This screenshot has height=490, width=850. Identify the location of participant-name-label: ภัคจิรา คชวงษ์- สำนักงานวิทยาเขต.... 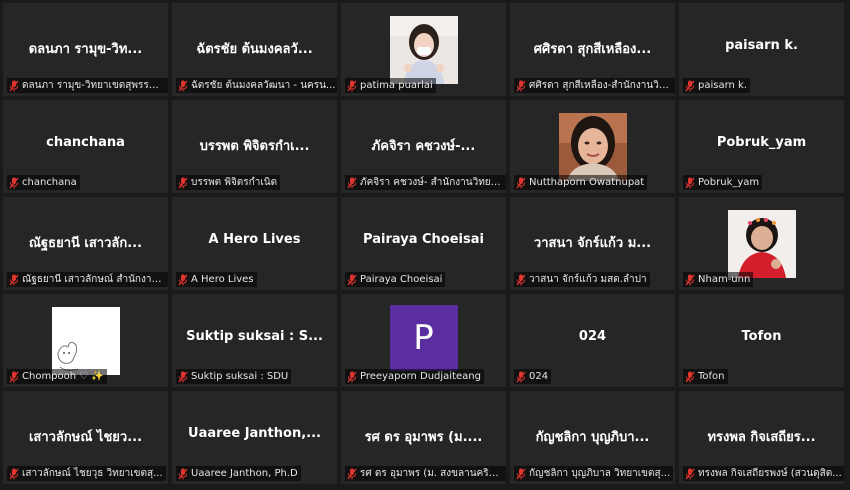
(425, 182).